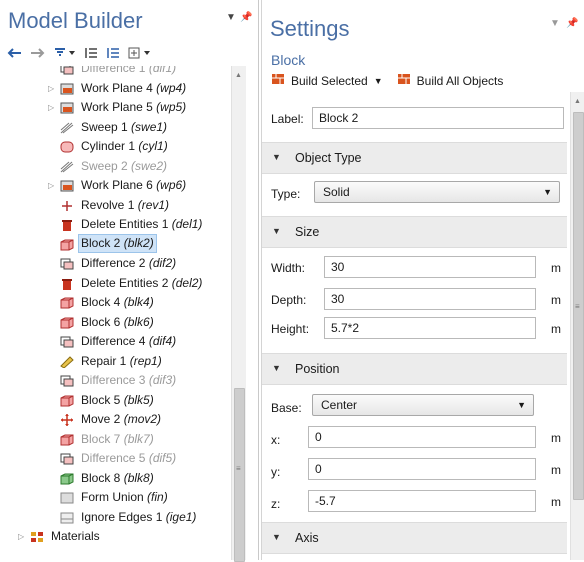 This screenshot has height=562, width=584. I want to click on tree-item-label: Difference 1 (dif1), so click(129, 70).